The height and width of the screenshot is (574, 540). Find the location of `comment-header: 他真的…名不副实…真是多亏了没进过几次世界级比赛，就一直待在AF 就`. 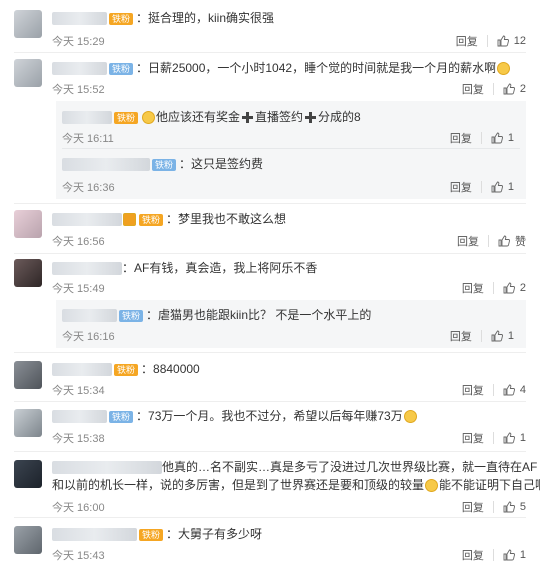

comment-header: 他真的…名不副实…真是多亏了没进过几次世界级比赛，就一直待在AF 就 is located at coordinates (296, 467).